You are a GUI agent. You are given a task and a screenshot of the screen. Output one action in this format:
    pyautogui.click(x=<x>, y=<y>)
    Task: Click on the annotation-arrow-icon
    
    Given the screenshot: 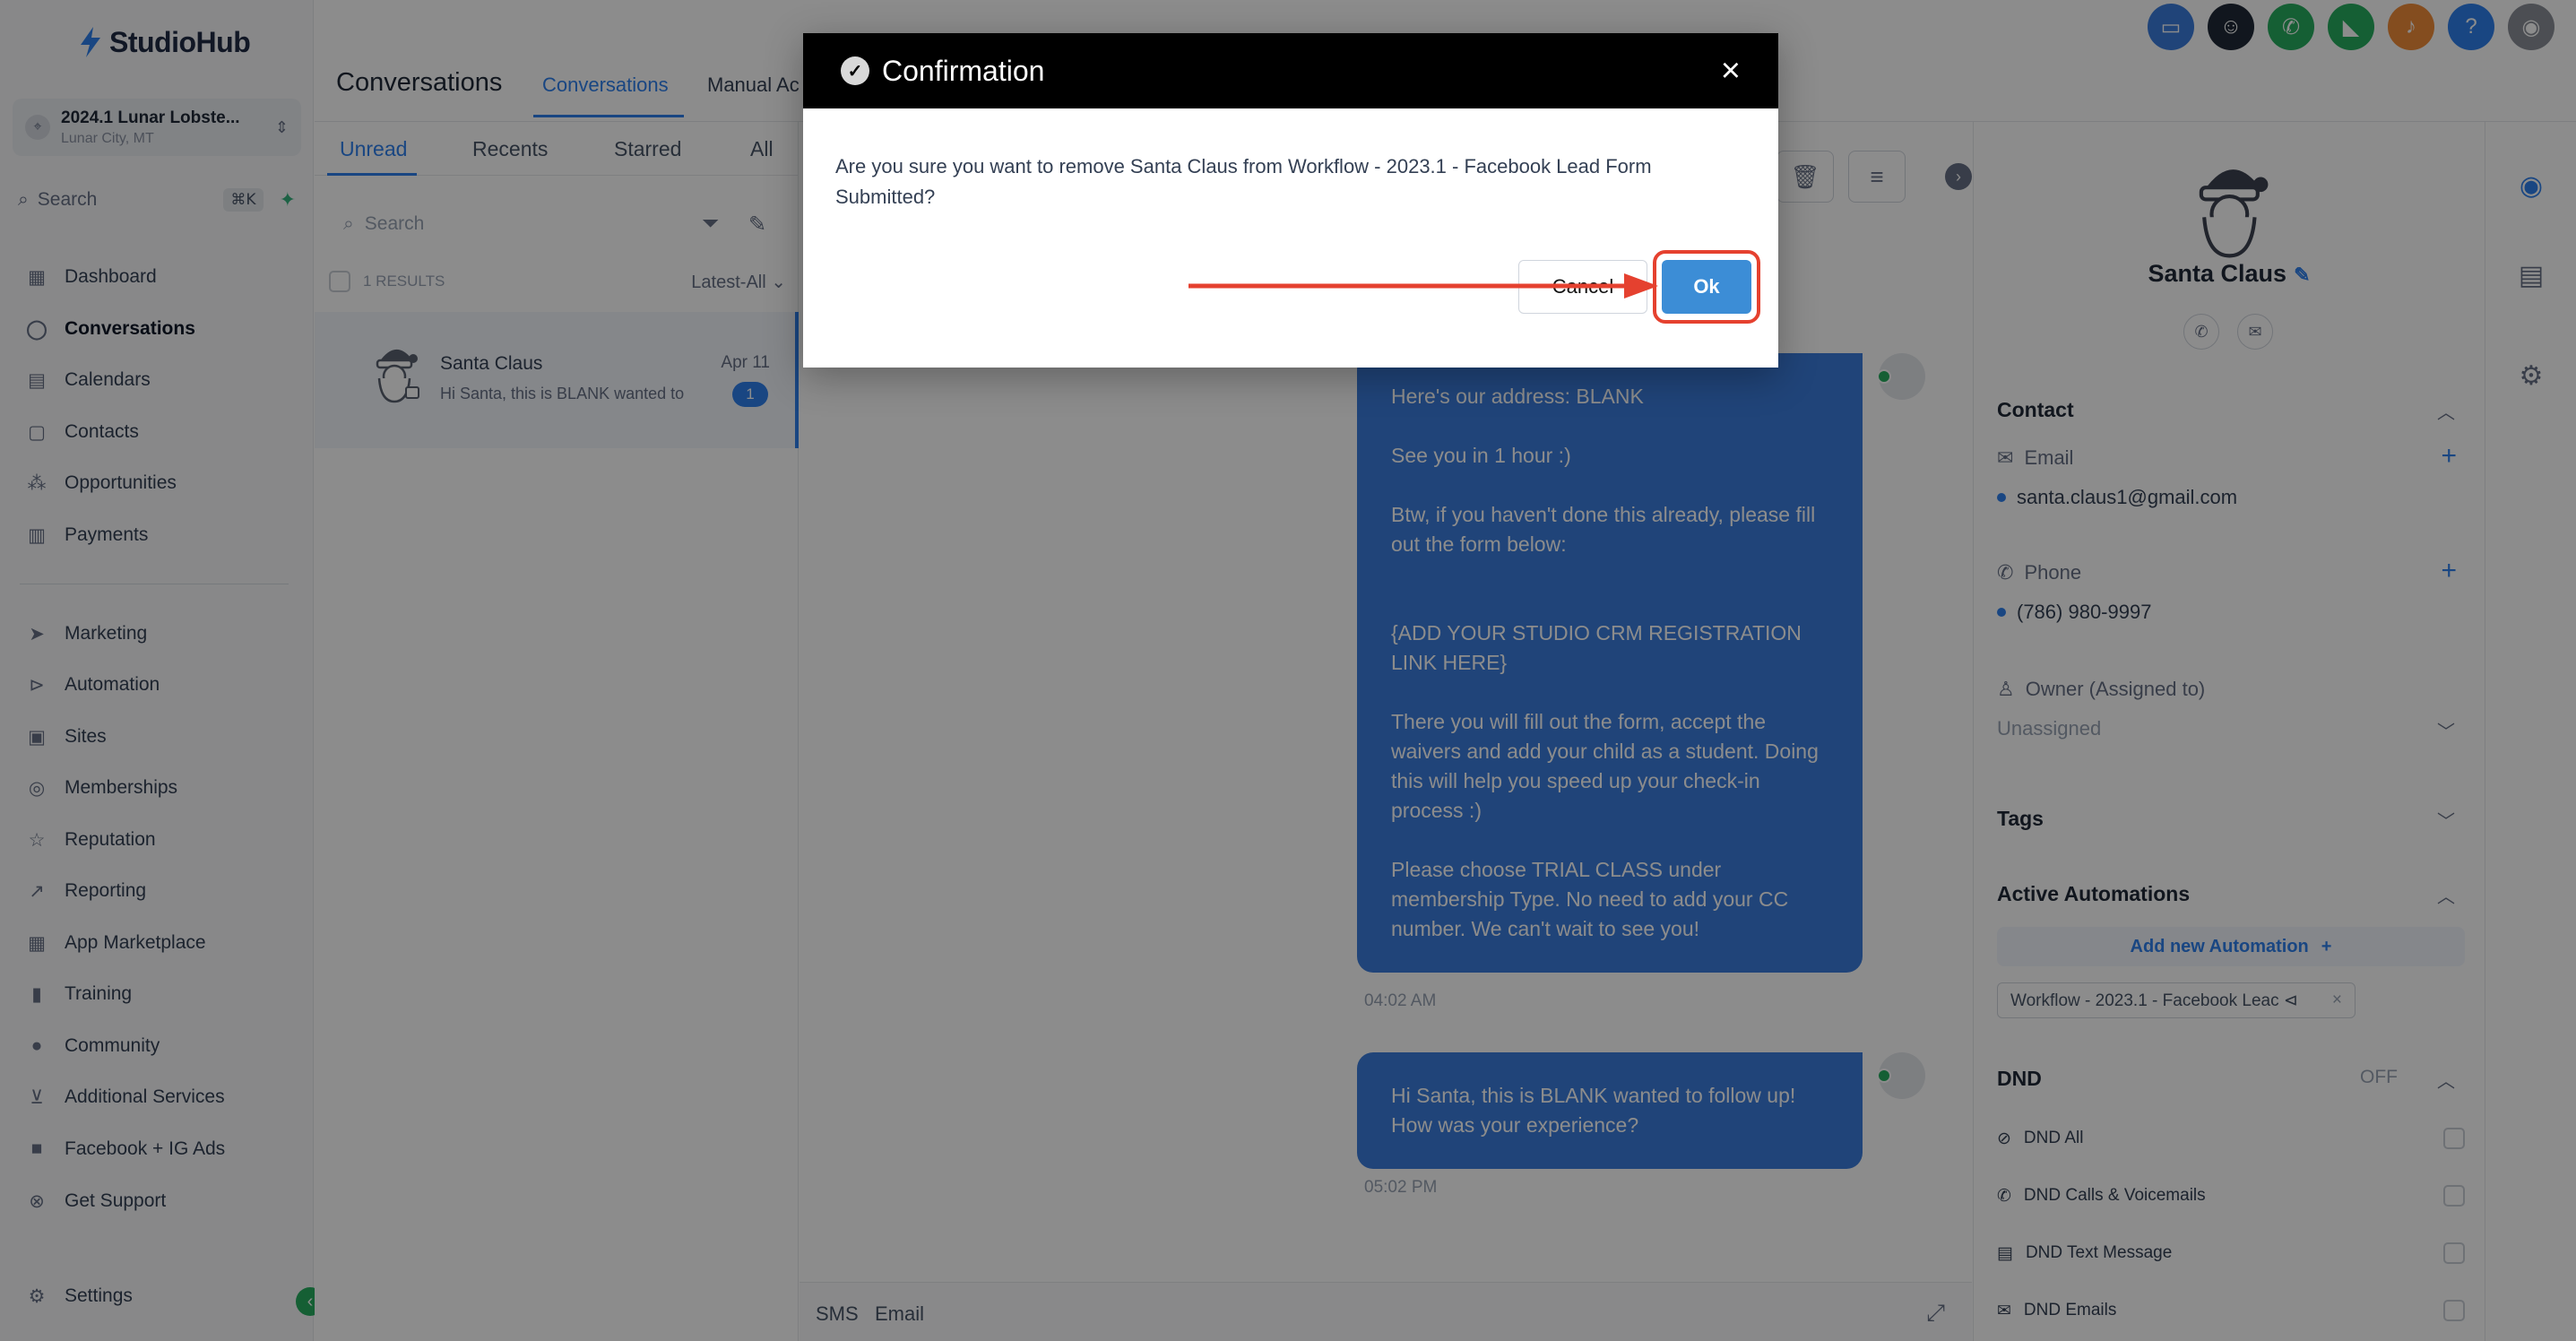 What is the action you would take?
    pyautogui.click(x=1423, y=285)
    